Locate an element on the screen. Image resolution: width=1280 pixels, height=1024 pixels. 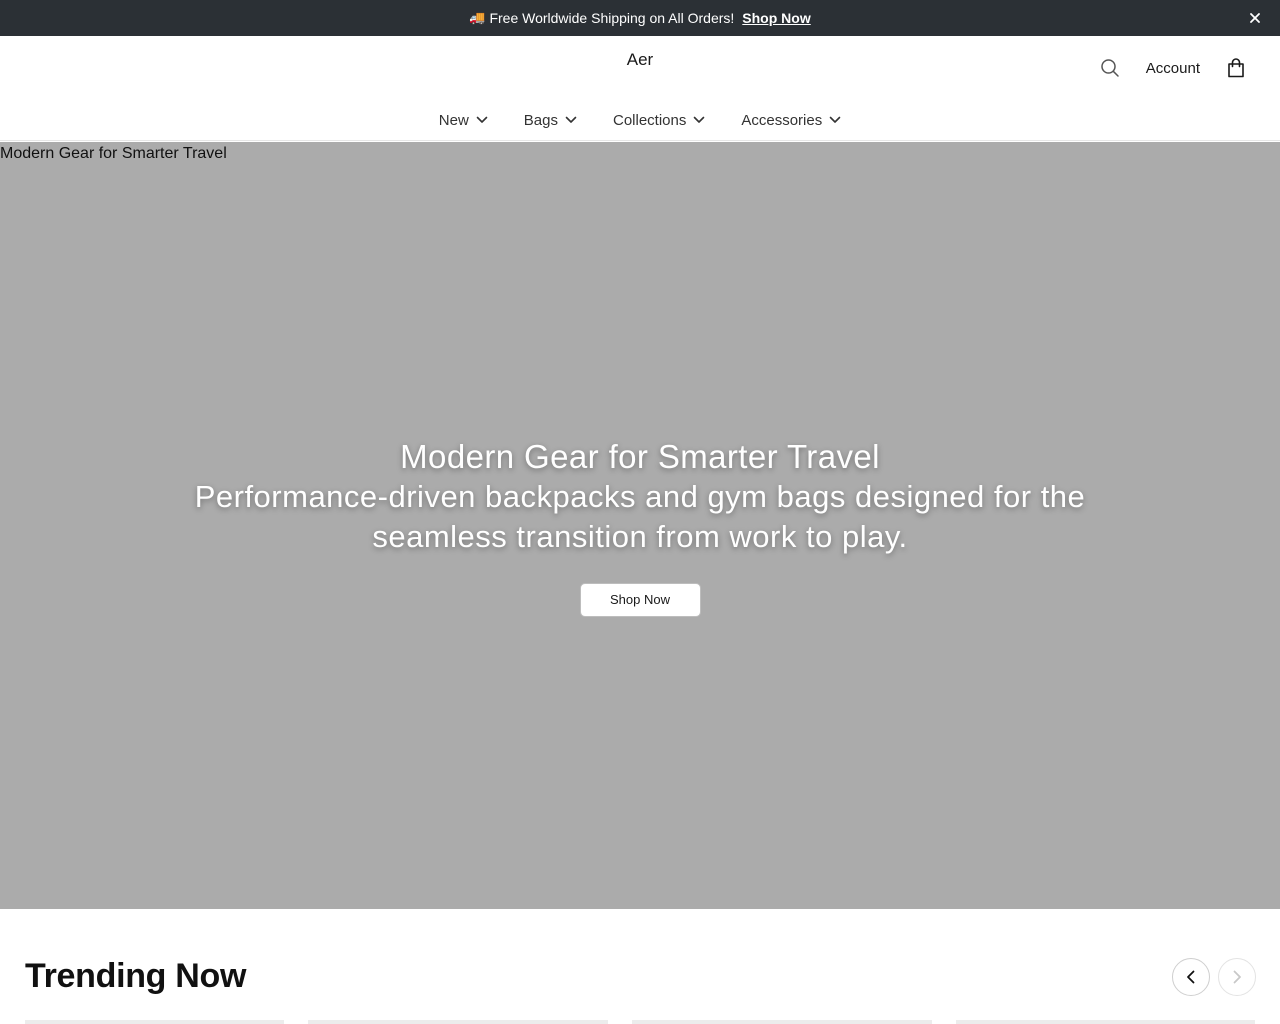
logo: Aer is located at coordinates (640, 60).